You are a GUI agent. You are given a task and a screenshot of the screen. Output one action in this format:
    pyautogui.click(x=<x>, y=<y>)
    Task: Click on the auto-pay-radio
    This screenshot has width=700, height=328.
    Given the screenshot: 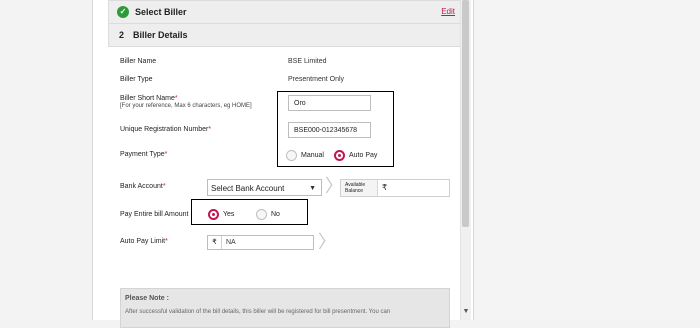 What is the action you would take?
    pyautogui.click(x=339, y=155)
    